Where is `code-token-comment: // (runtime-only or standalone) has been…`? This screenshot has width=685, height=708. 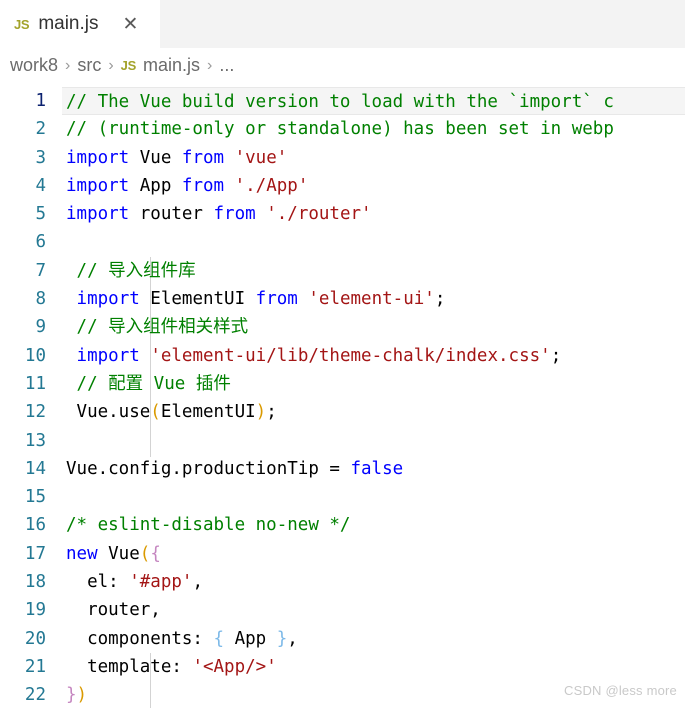 code-token-comment: // (runtime-only or standalone) has been… is located at coordinates (340, 129).